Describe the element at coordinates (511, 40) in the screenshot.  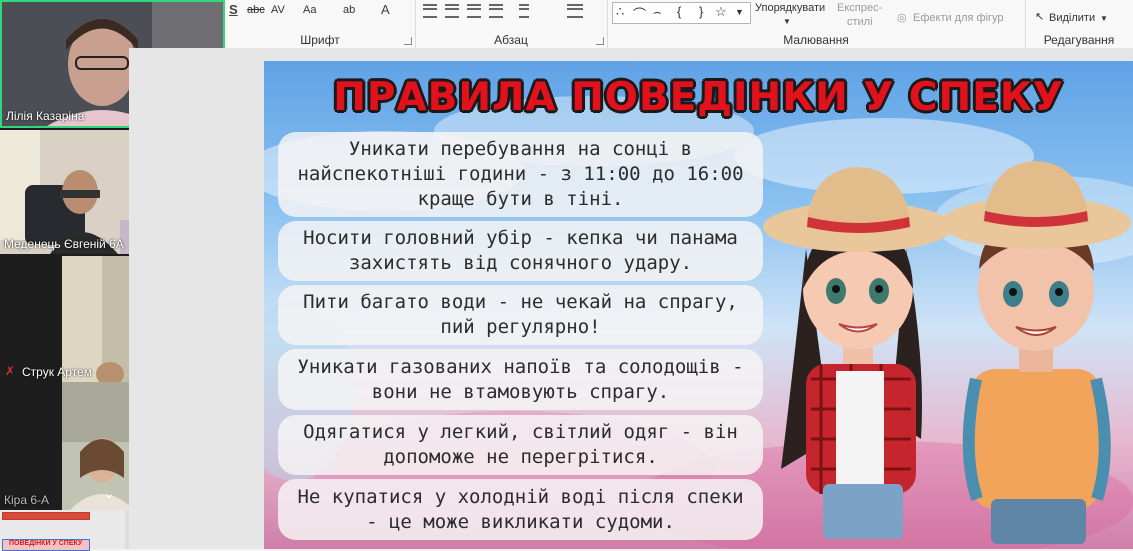
I see `paragraph-group-label: Абзац` at that location.